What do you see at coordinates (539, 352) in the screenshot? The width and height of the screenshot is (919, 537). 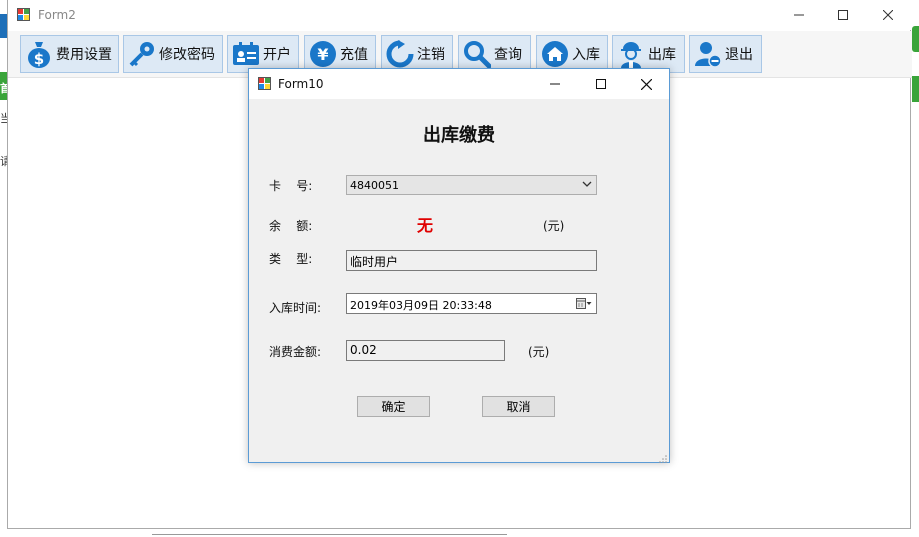 I see `amount-unit: (元)` at bounding box center [539, 352].